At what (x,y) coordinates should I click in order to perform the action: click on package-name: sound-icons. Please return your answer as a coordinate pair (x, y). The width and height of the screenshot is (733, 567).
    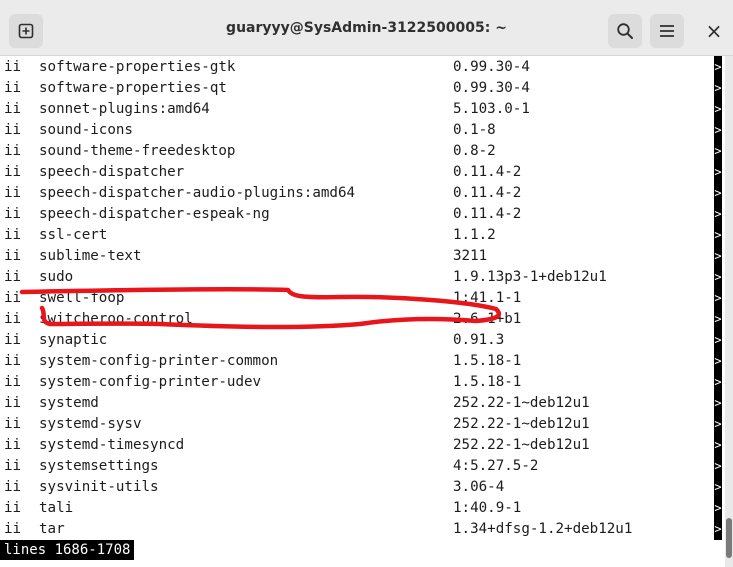
    Looking at the image, I should click on (86, 130).